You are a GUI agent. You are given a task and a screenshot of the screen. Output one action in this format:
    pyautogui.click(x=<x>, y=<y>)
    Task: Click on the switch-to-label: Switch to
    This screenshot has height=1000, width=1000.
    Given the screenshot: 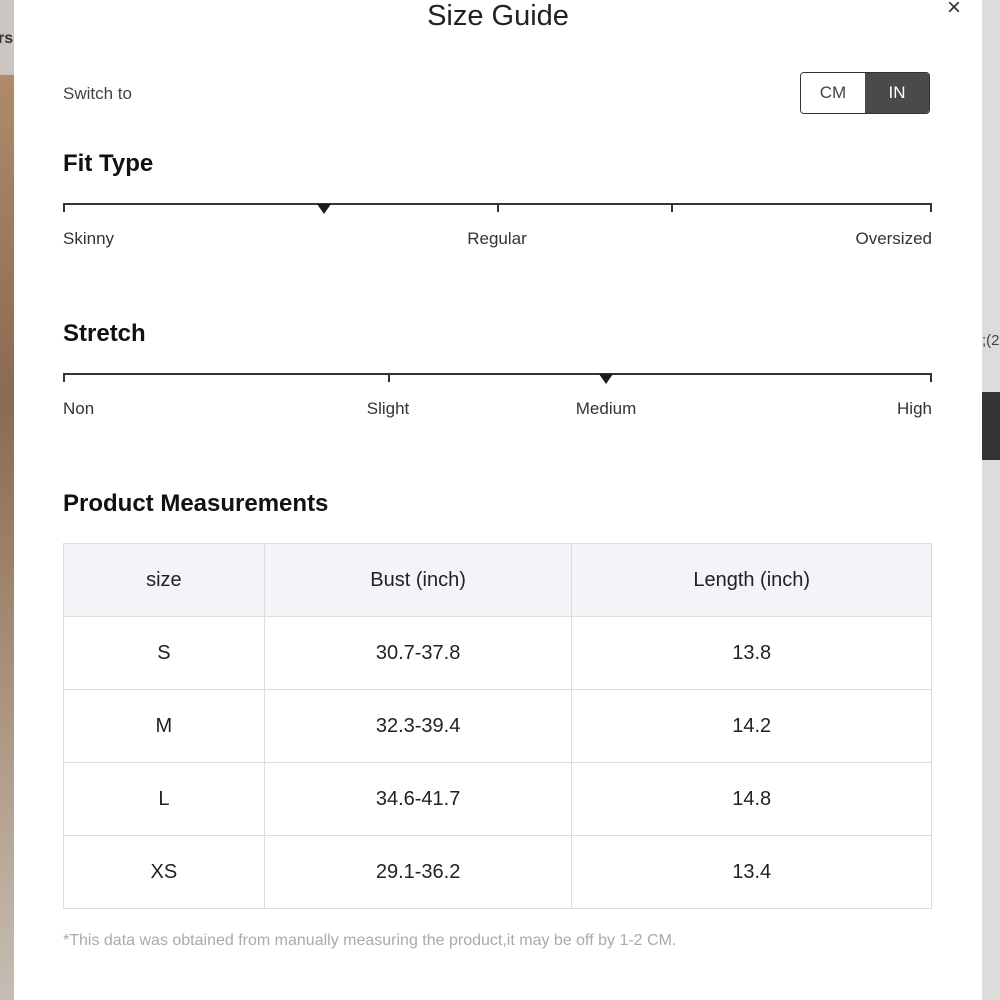 What is the action you would take?
    pyautogui.click(x=97, y=93)
    